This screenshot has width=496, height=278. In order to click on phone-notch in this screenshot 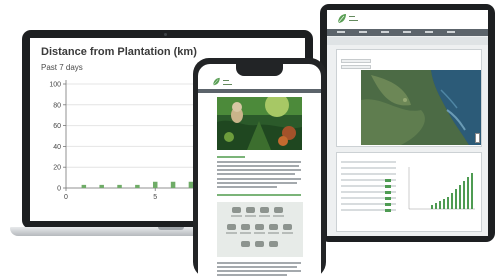, I will do `click(259, 70)`.